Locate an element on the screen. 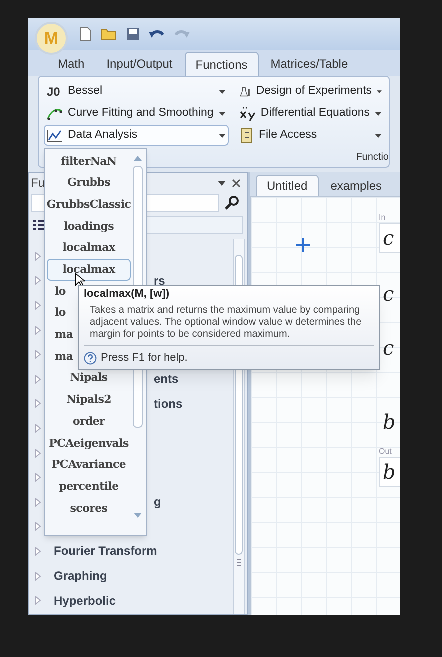 The image size is (442, 657). tooltip-title: localmax(M, [w]) is located at coordinates (127, 294).